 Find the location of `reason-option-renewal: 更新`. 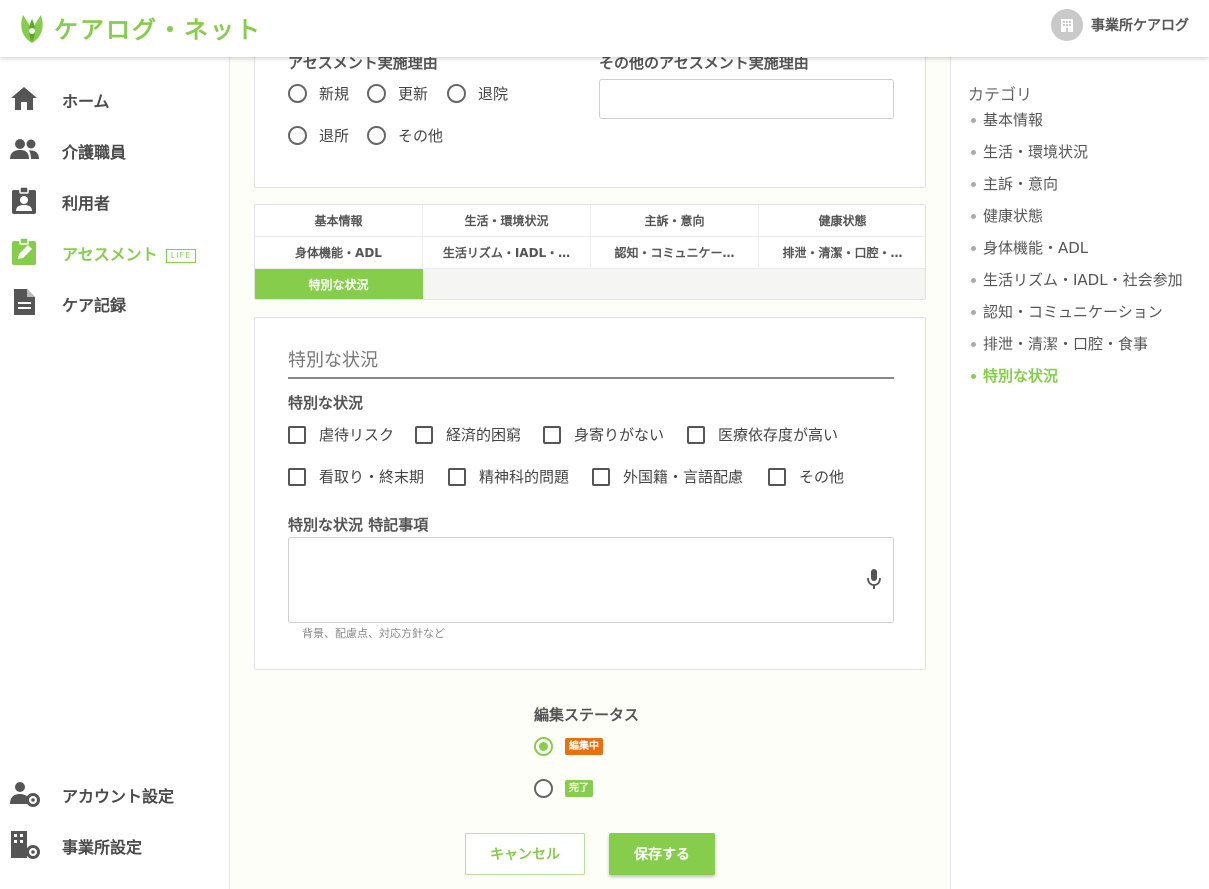

reason-option-renewal: 更新 is located at coordinates (397, 93).